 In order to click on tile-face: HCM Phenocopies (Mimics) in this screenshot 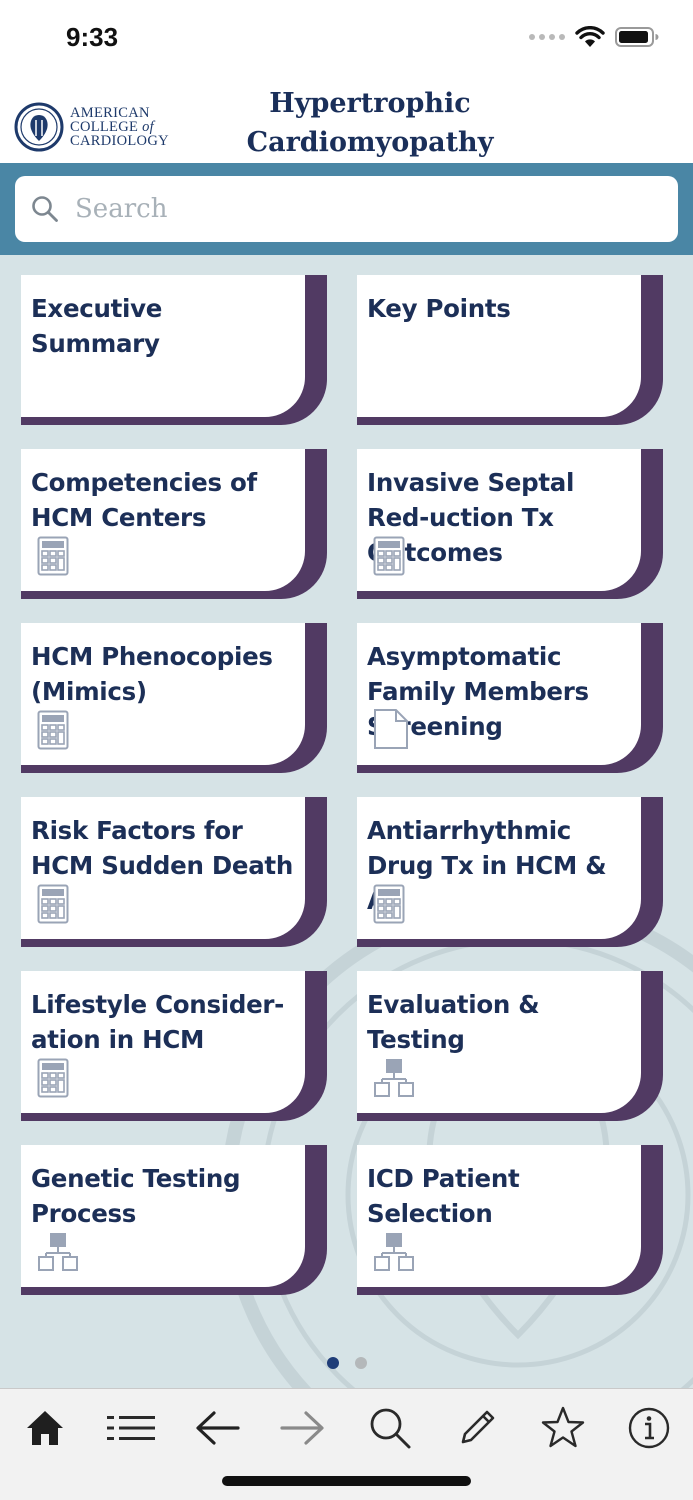, I will do `click(163, 694)`.